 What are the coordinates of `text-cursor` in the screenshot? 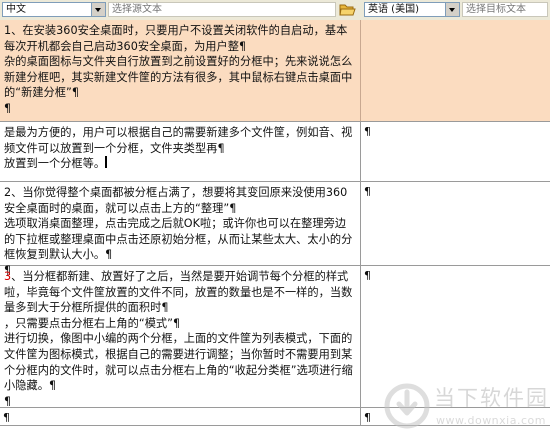 It's located at (106, 162).